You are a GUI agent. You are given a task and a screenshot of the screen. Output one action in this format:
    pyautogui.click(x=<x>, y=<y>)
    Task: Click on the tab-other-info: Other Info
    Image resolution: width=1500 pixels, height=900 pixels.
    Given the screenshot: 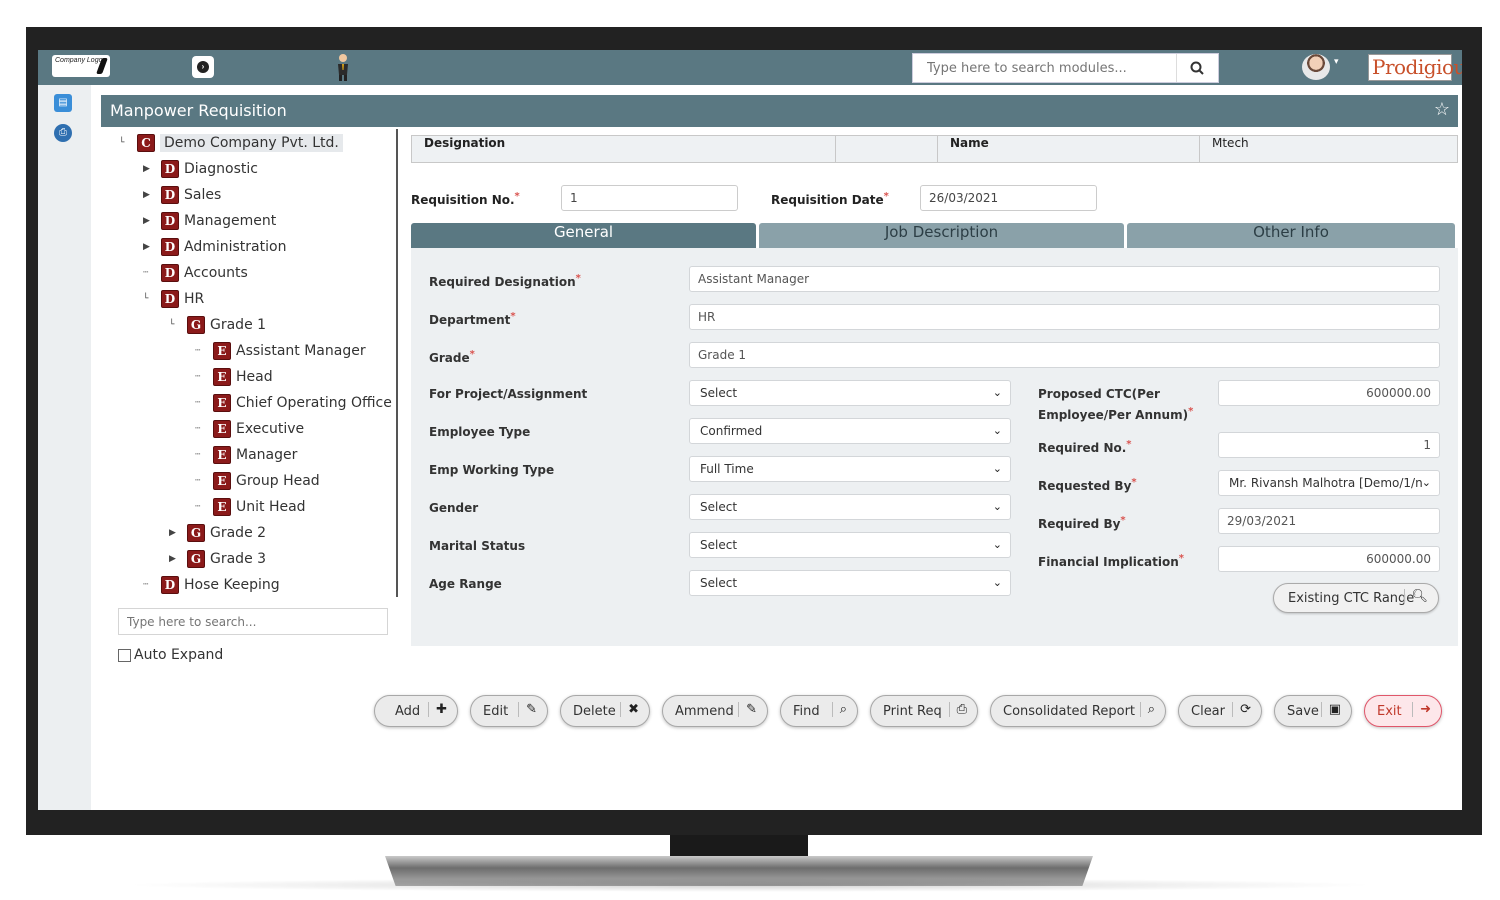 What is the action you would take?
    pyautogui.click(x=1291, y=235)
    